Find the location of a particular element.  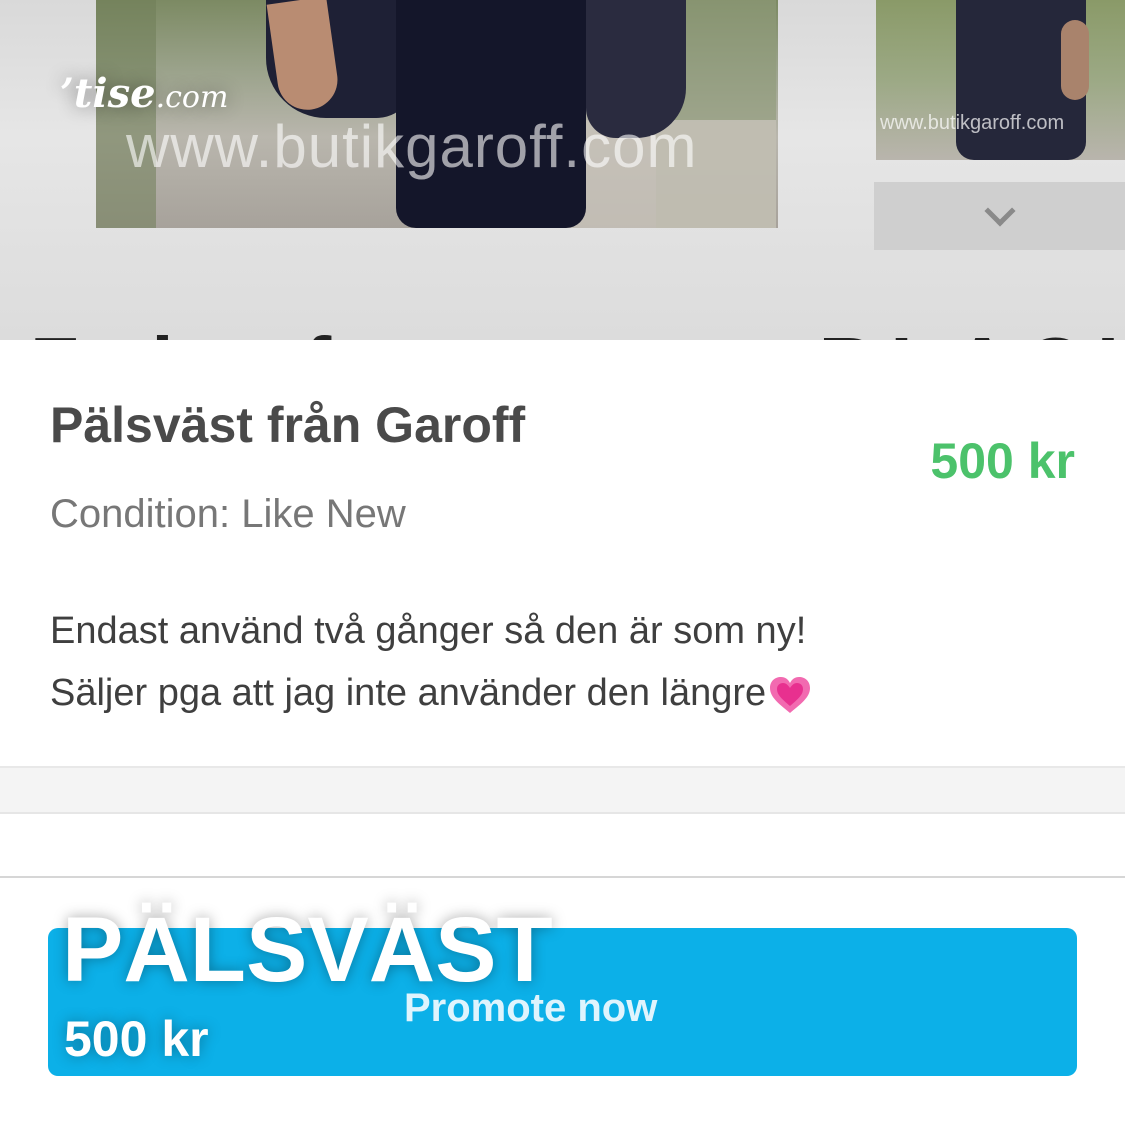

chevron-down-icon is located at coordinates (999, 211).